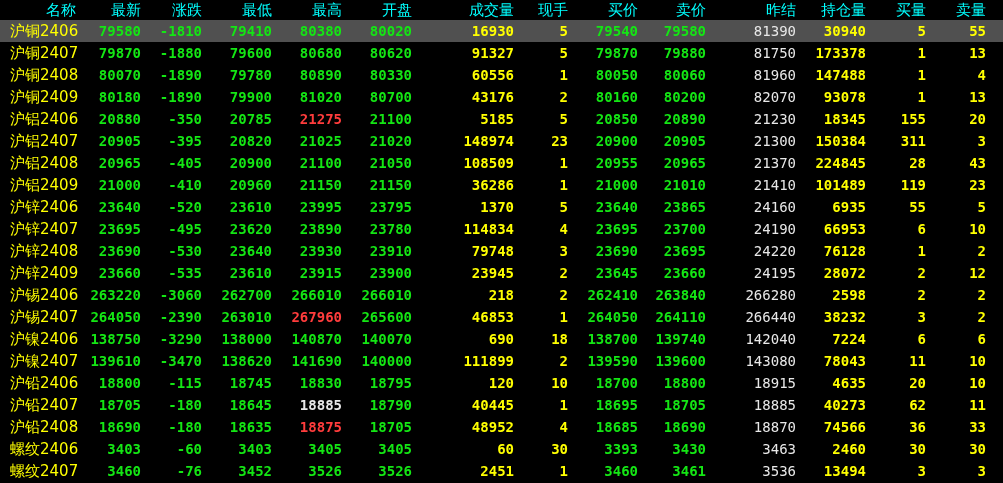 The width and height of the screenshot is (1003, 483). What do you see at coordinates (612, 317) in the screenshot?
I see `table-cell: 264050` at bounding box center [612, 317].